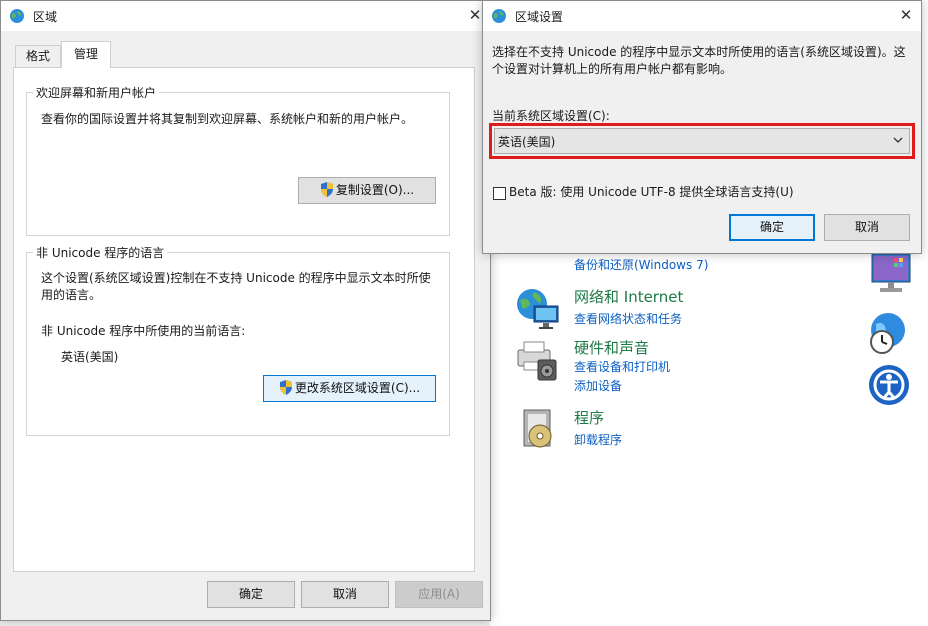 This screenshot has width=928, height=626. I want to click on beta-utf8-checkbox, so click(499, 193).